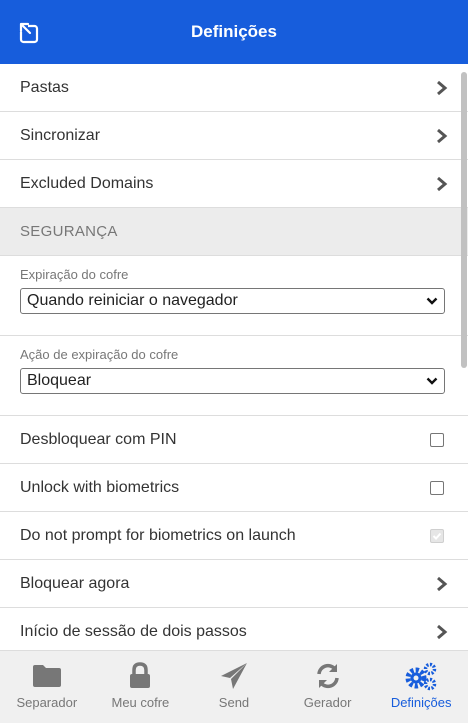 The height and width of the screenshot is (723, 468). I want to click on row-sync: Sincronizar, so click(234, 136).